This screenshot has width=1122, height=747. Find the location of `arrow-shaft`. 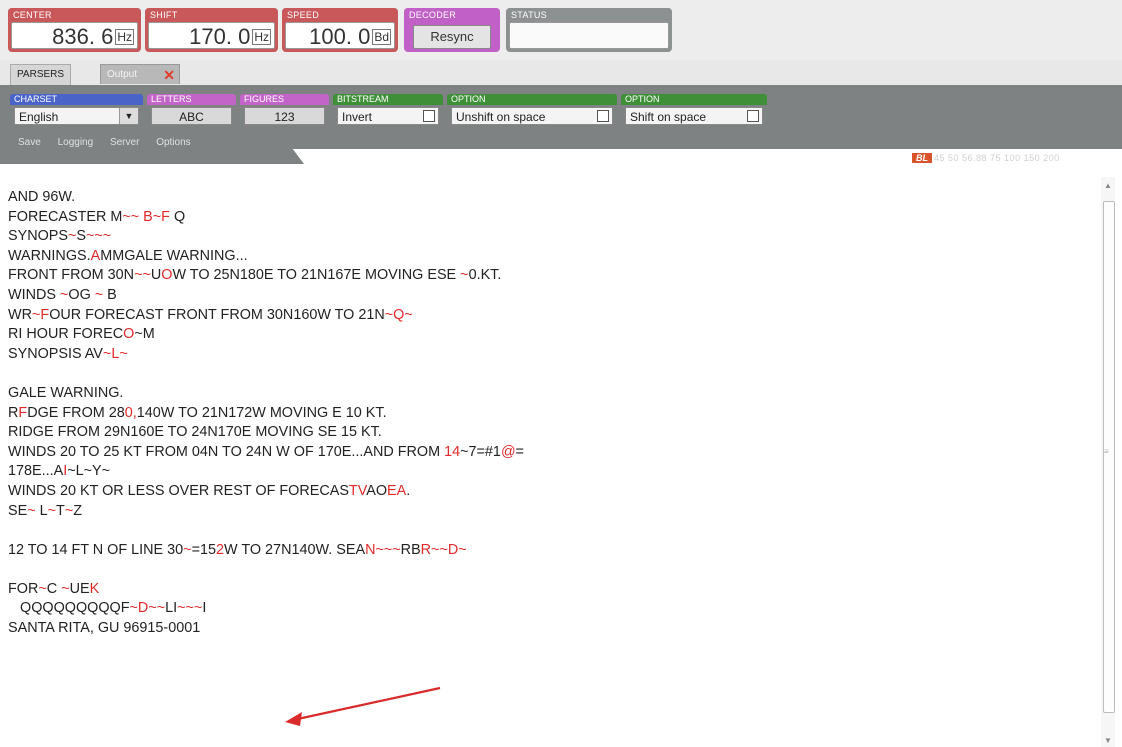

arrow-shaft is located at coordinates (366, 704).